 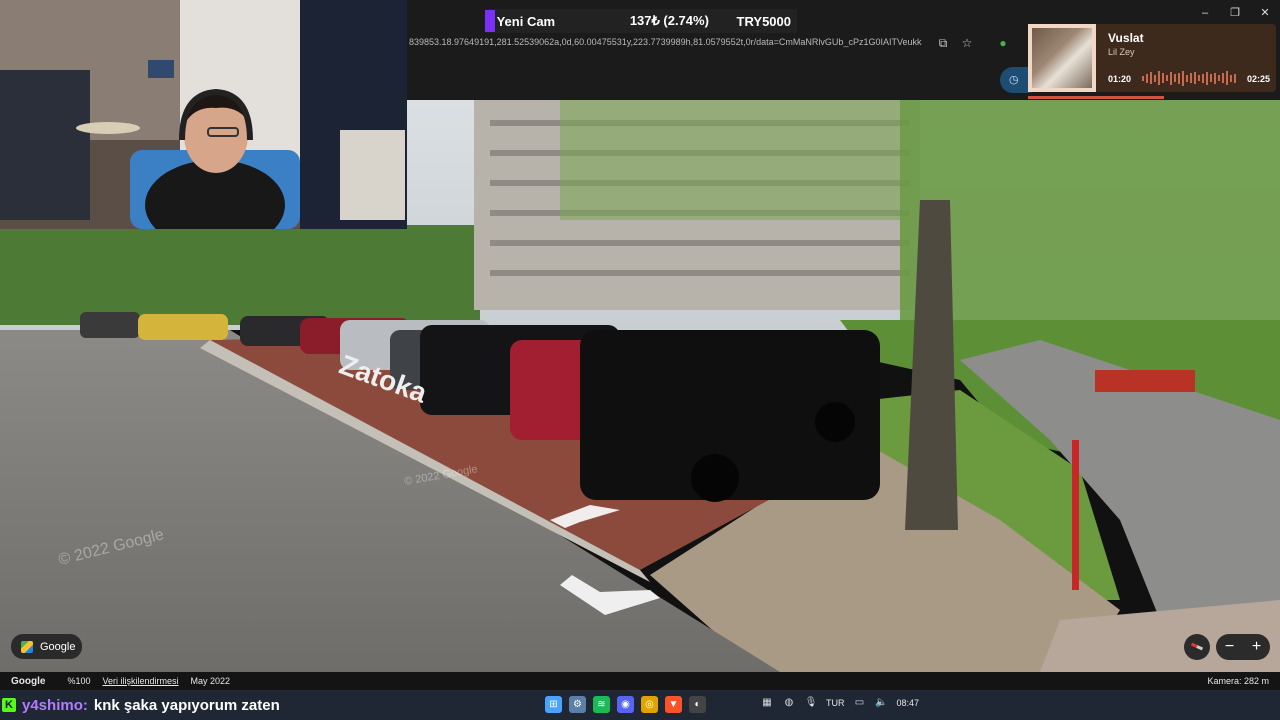 What do you see at coordinates (1003, 43) in the screenshot?
I see `extension-icon: ●` at bounding box center [1003, 43].